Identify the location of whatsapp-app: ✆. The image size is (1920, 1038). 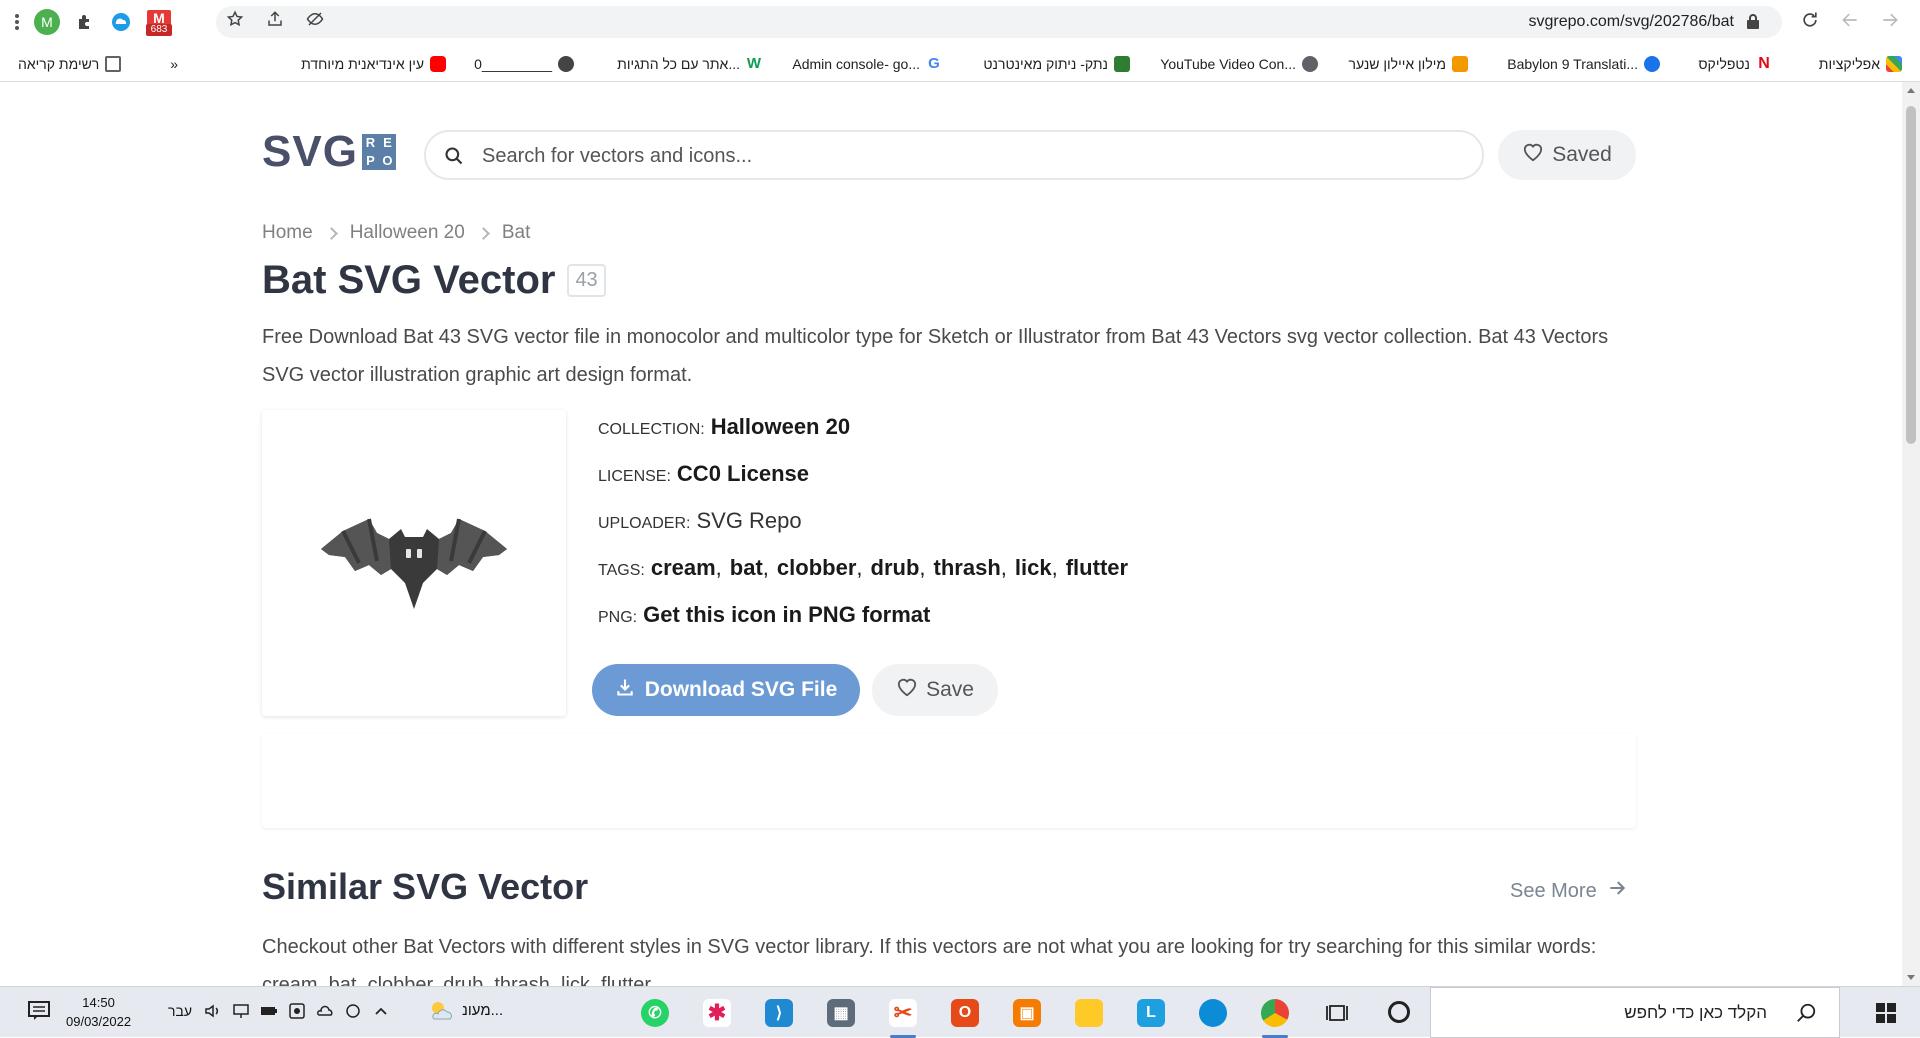
(655, 1013).